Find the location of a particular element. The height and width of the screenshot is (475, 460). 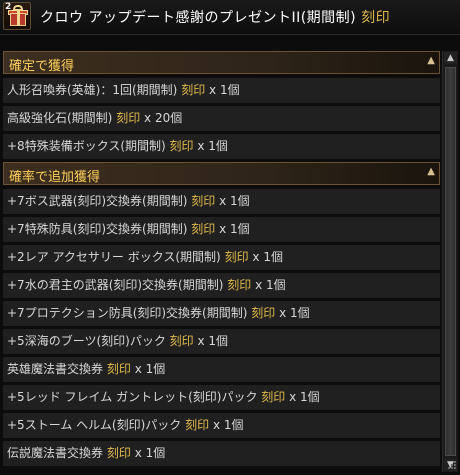

list-item: +8特殊装備ボックス(期間制) 刻印 x 1個 is located at coordinates (221, 146).